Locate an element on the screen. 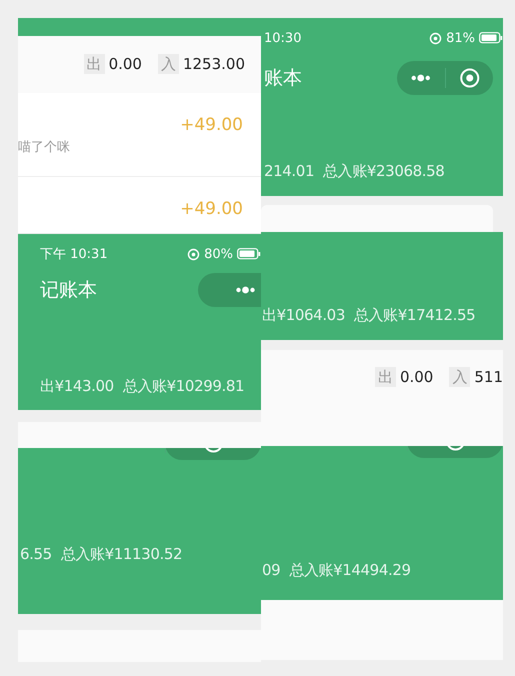  status-time: 10:30 is located at coordinates (283, 38).